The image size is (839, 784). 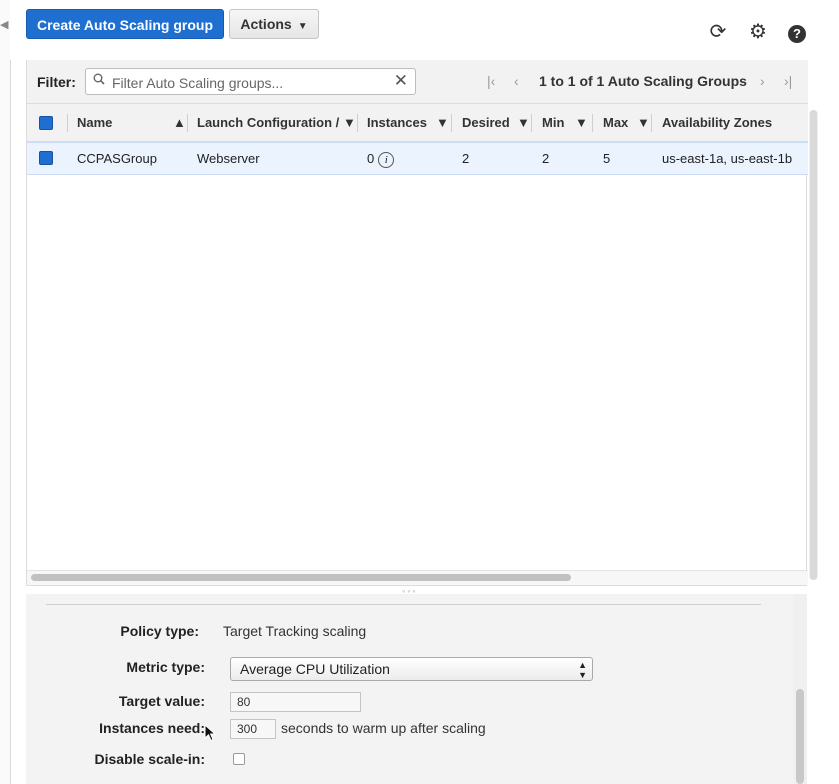 I want to click on table-vertical-scrollbar, so click(x=813, y=345).